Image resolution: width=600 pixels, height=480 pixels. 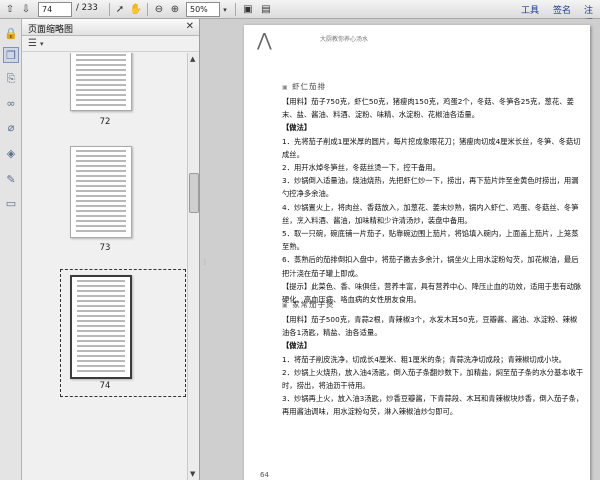 What do you see at coordinates (105, 122) in the screenshot?
I see `thumbnail-label: 72` at bounding box center [105, 122].